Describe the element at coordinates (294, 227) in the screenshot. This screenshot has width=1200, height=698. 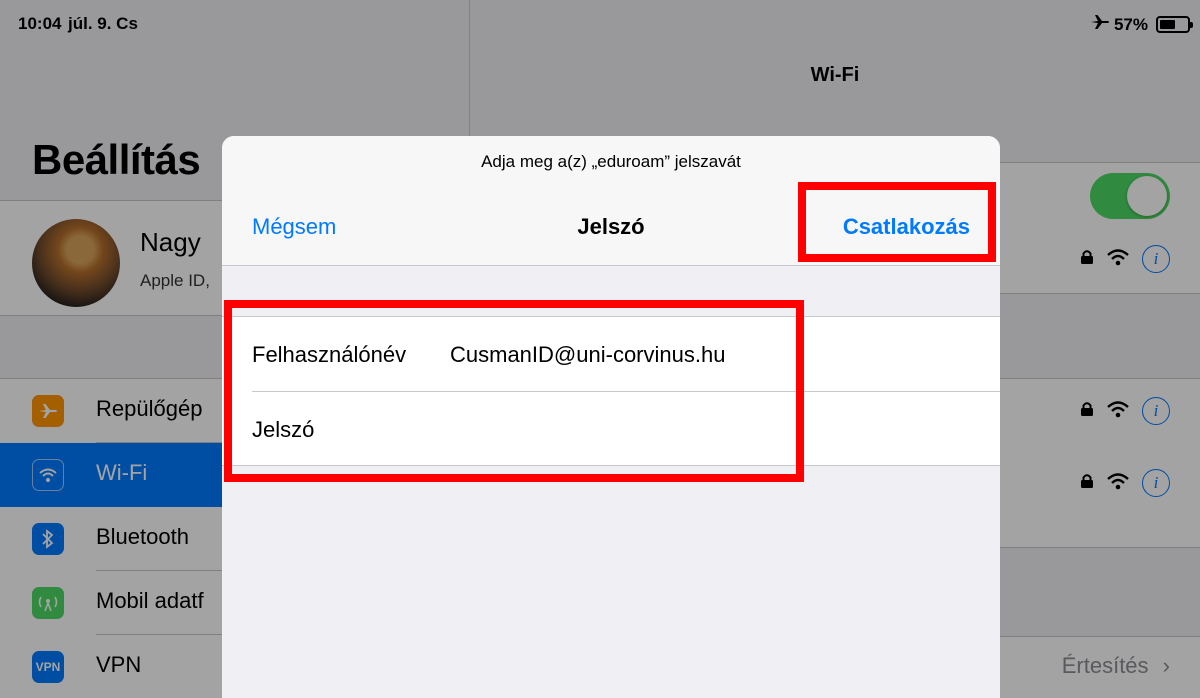
I see `cancel-button: Mégsem` at that location.